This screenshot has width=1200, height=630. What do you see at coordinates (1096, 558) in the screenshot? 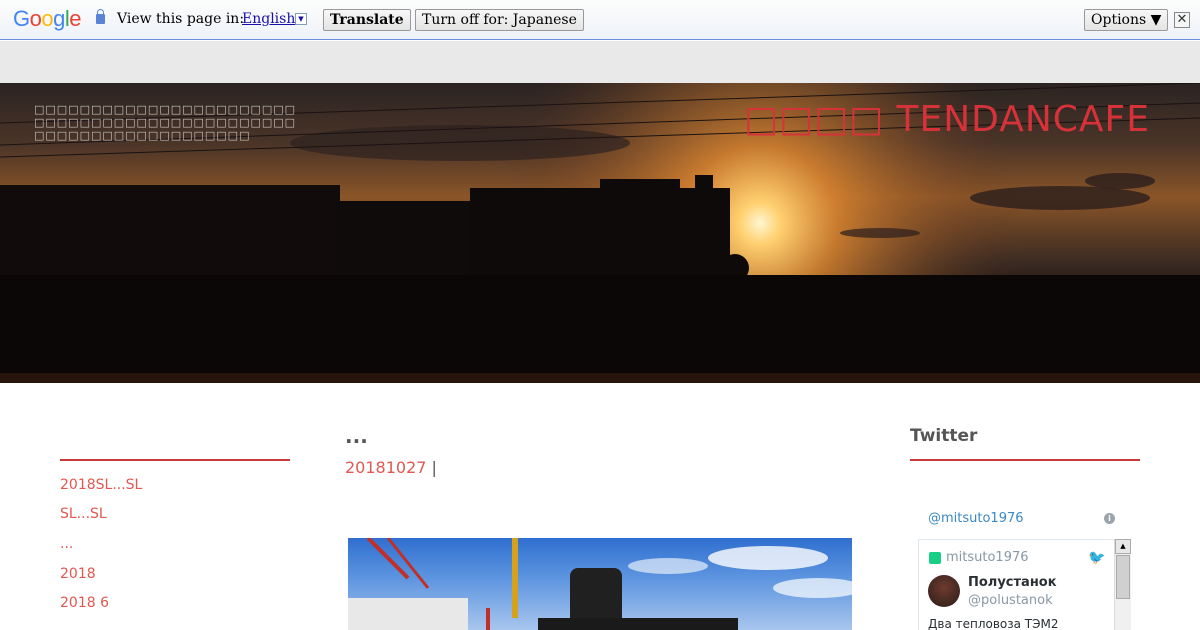
I see `twitter-bird-icon: 🐦` at bounding box center [1096, 558].